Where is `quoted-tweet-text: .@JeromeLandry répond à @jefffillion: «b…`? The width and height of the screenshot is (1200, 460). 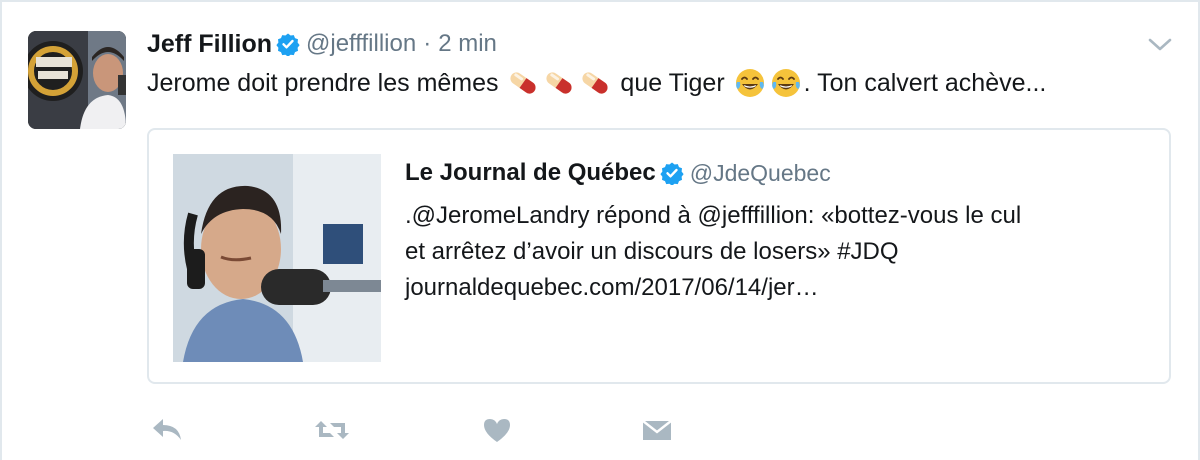
quoted-tweet-text: .@JeromeLandry répond à @jefffillion: «b… is located at coordinates (775, 252).